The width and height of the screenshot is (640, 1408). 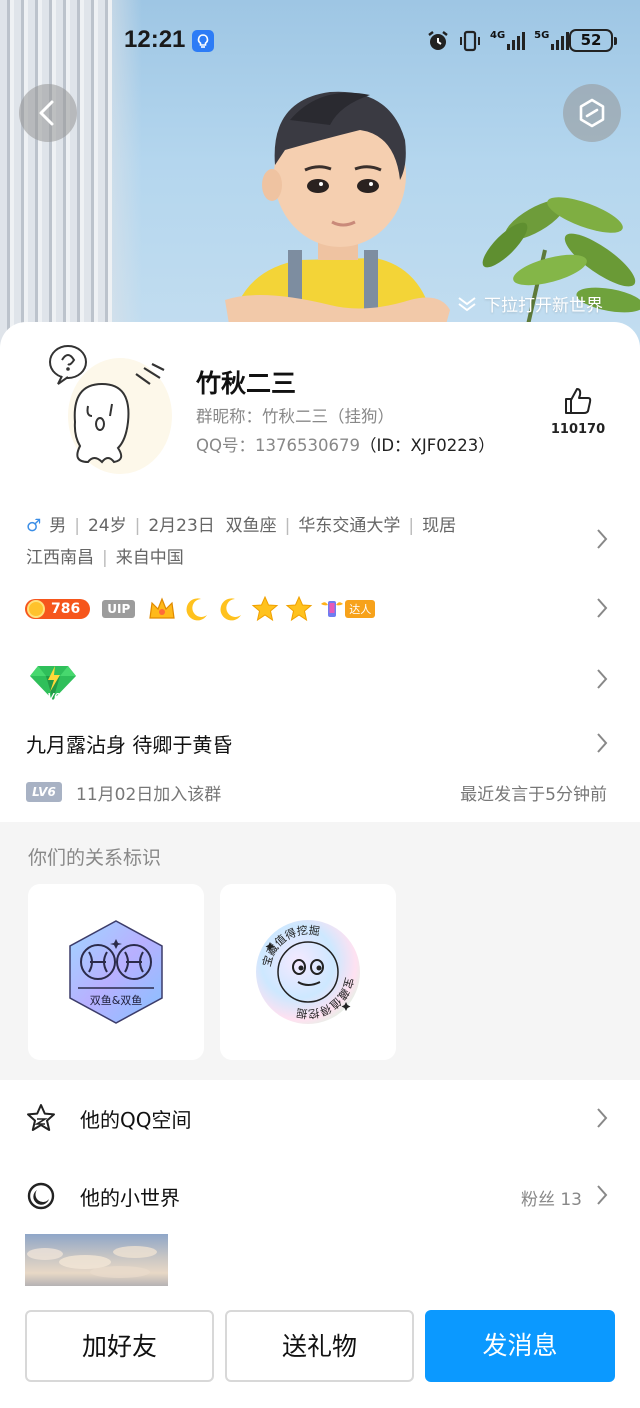 I want to click on double-chevron-down-icon, so click(x=467, y=303).